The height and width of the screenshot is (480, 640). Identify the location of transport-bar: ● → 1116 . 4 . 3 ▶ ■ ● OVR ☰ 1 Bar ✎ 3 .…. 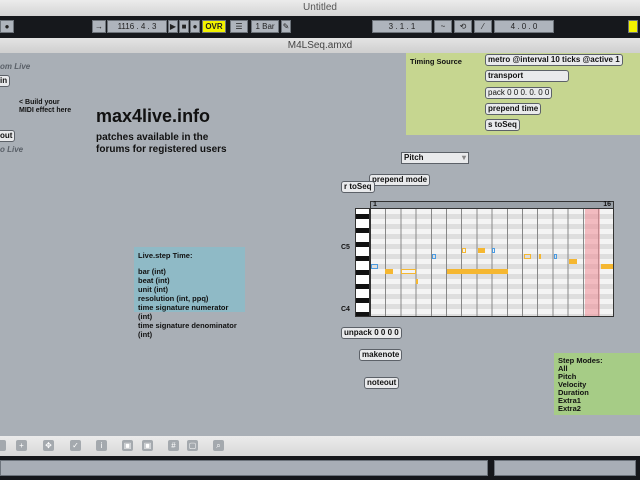
(320, 27).